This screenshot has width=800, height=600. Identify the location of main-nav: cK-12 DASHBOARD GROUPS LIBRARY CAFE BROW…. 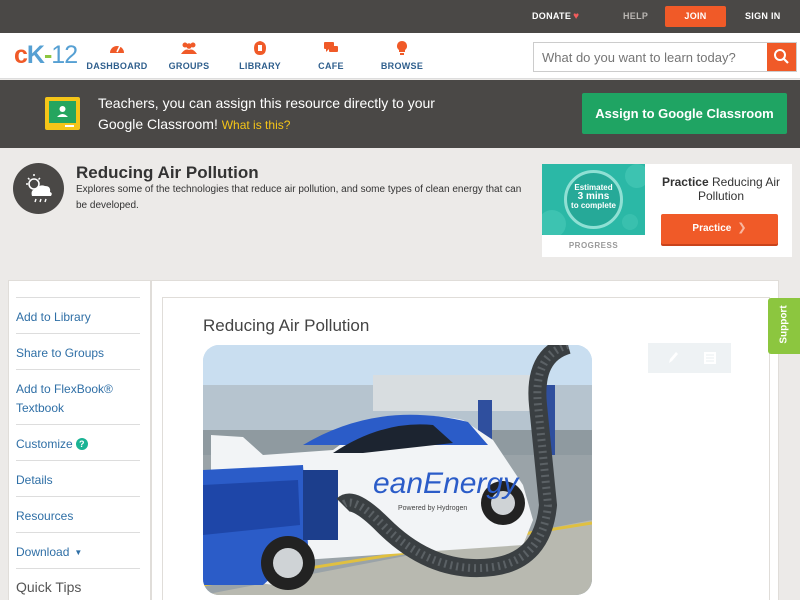
(400, 56).